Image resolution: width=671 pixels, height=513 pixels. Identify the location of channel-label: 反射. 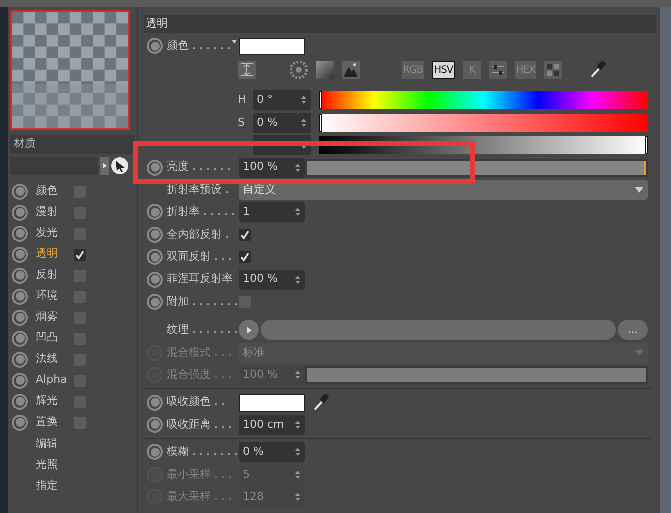
(55, 275).